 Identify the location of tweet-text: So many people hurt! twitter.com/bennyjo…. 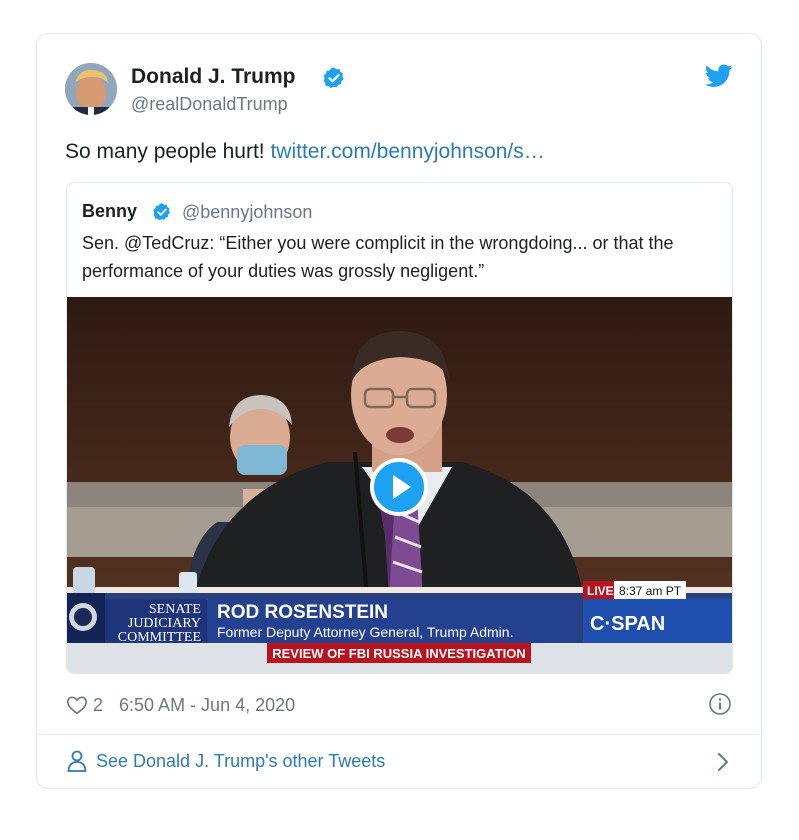
(305, 152).